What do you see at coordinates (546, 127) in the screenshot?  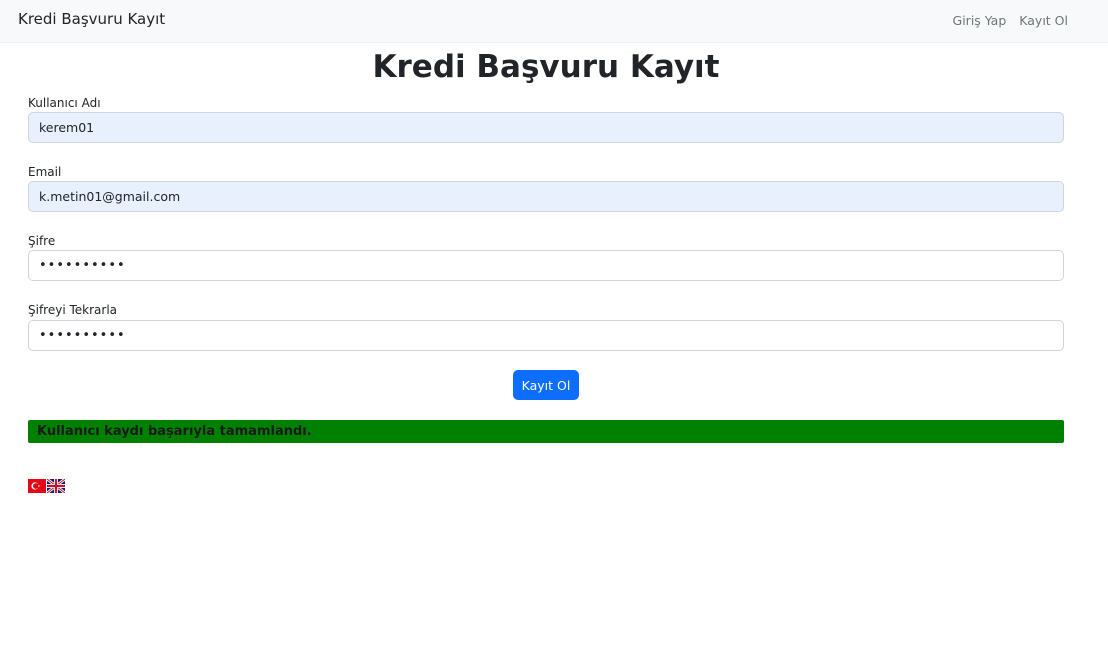 I see `username-field` at bounding box center [546, 127].